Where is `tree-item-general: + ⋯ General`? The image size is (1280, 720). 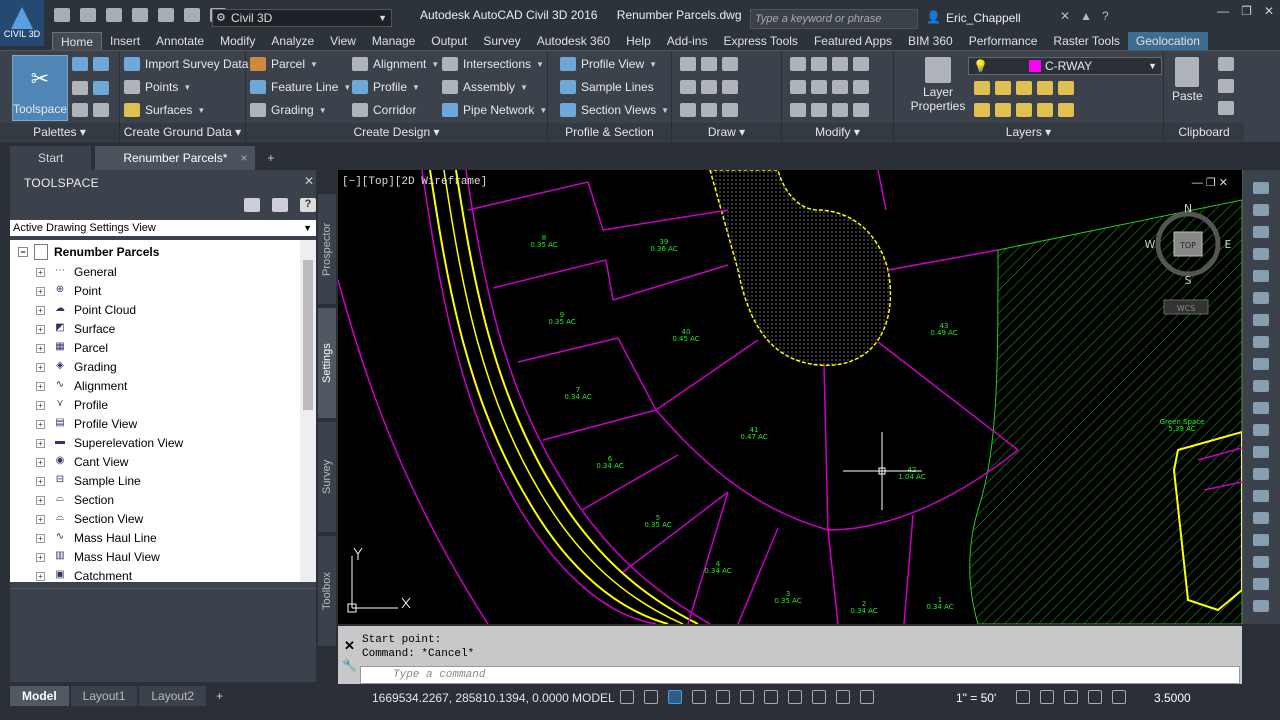 tree-item-general: + ⋯ General is located at coordinates (76, 272).